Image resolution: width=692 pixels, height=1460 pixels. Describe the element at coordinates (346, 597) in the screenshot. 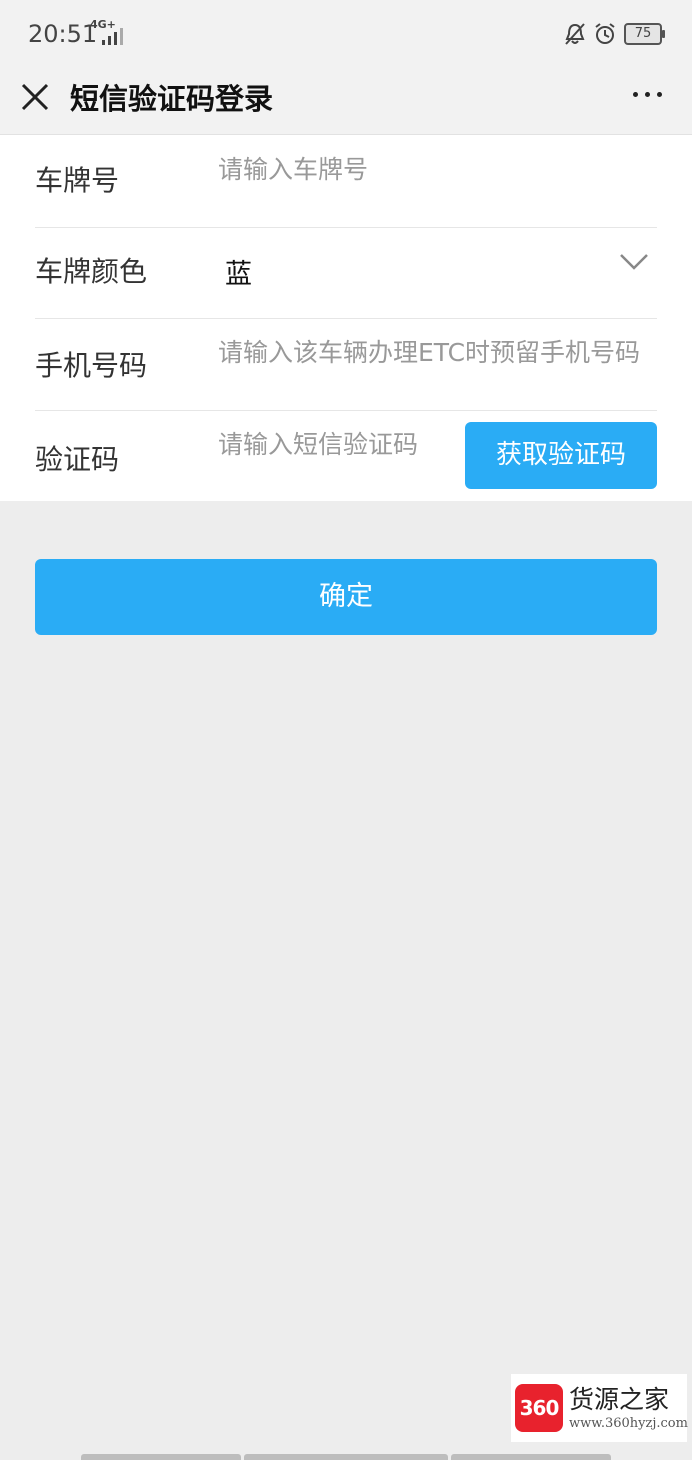

I see `confirm-button: 确定` at that location.